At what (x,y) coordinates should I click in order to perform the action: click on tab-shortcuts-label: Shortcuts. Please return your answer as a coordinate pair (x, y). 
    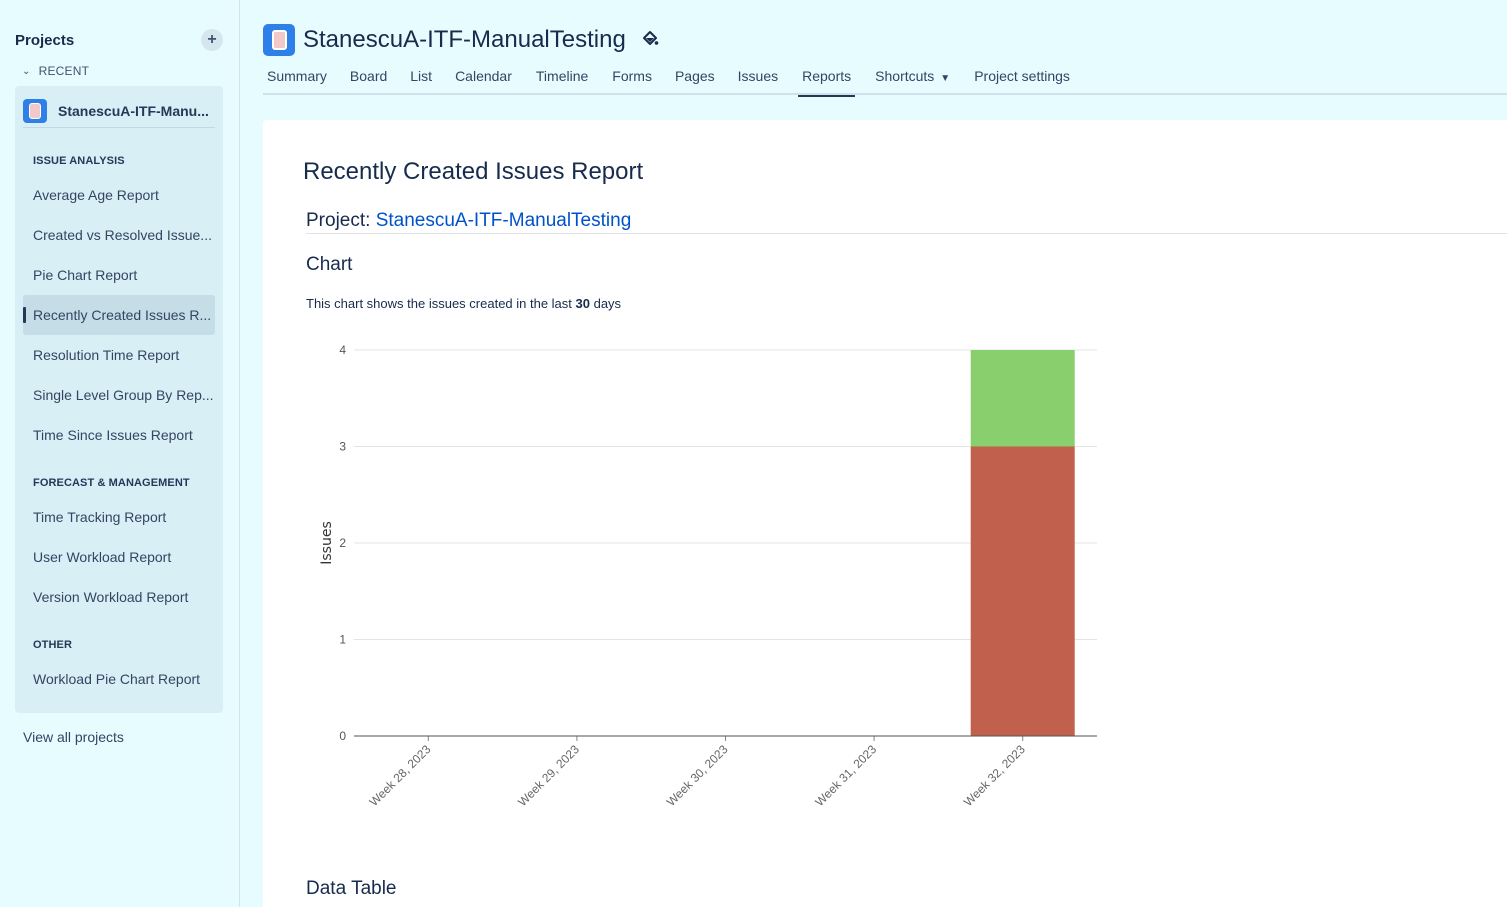
    Looking at the image, I should click on (905, 76).